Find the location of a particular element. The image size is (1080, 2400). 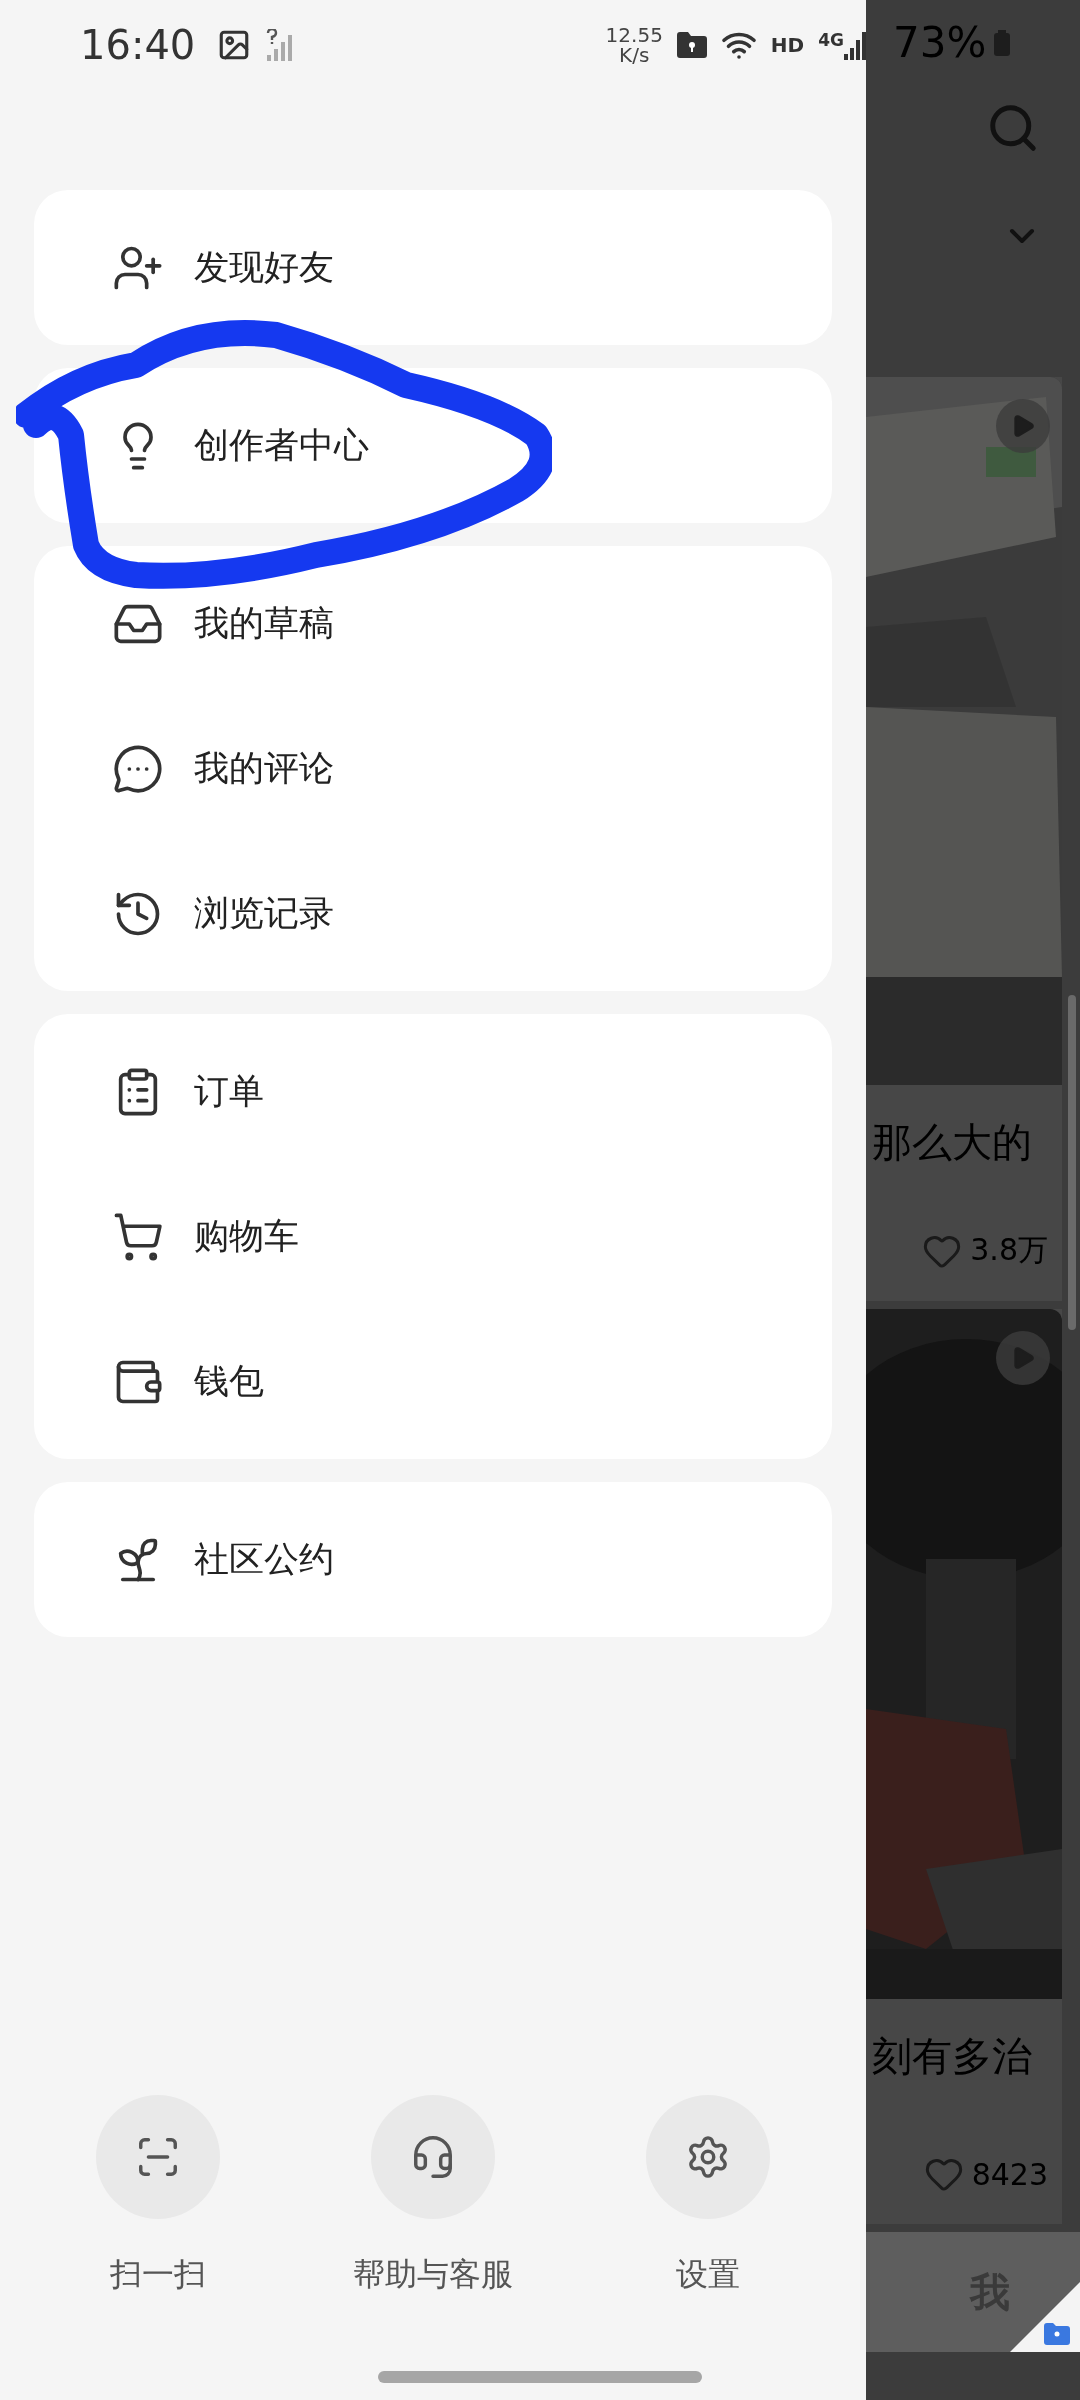

menu-item-label: 发现好友 is located at coordinates (264, 267).